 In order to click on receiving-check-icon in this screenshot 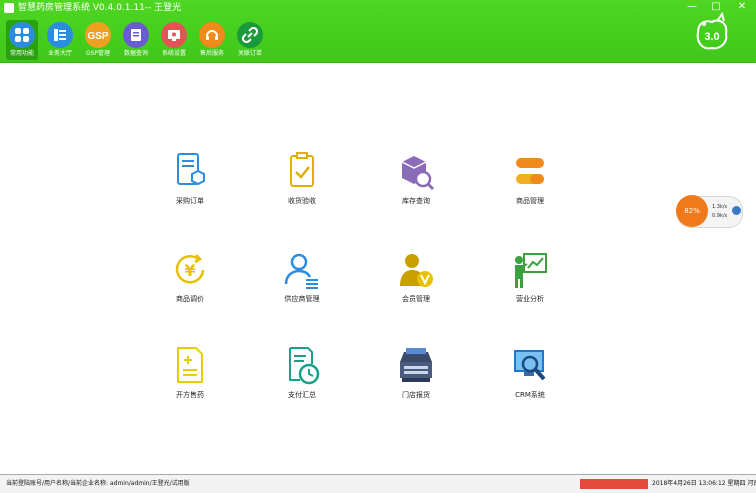, I will do `click(302, 169)`.